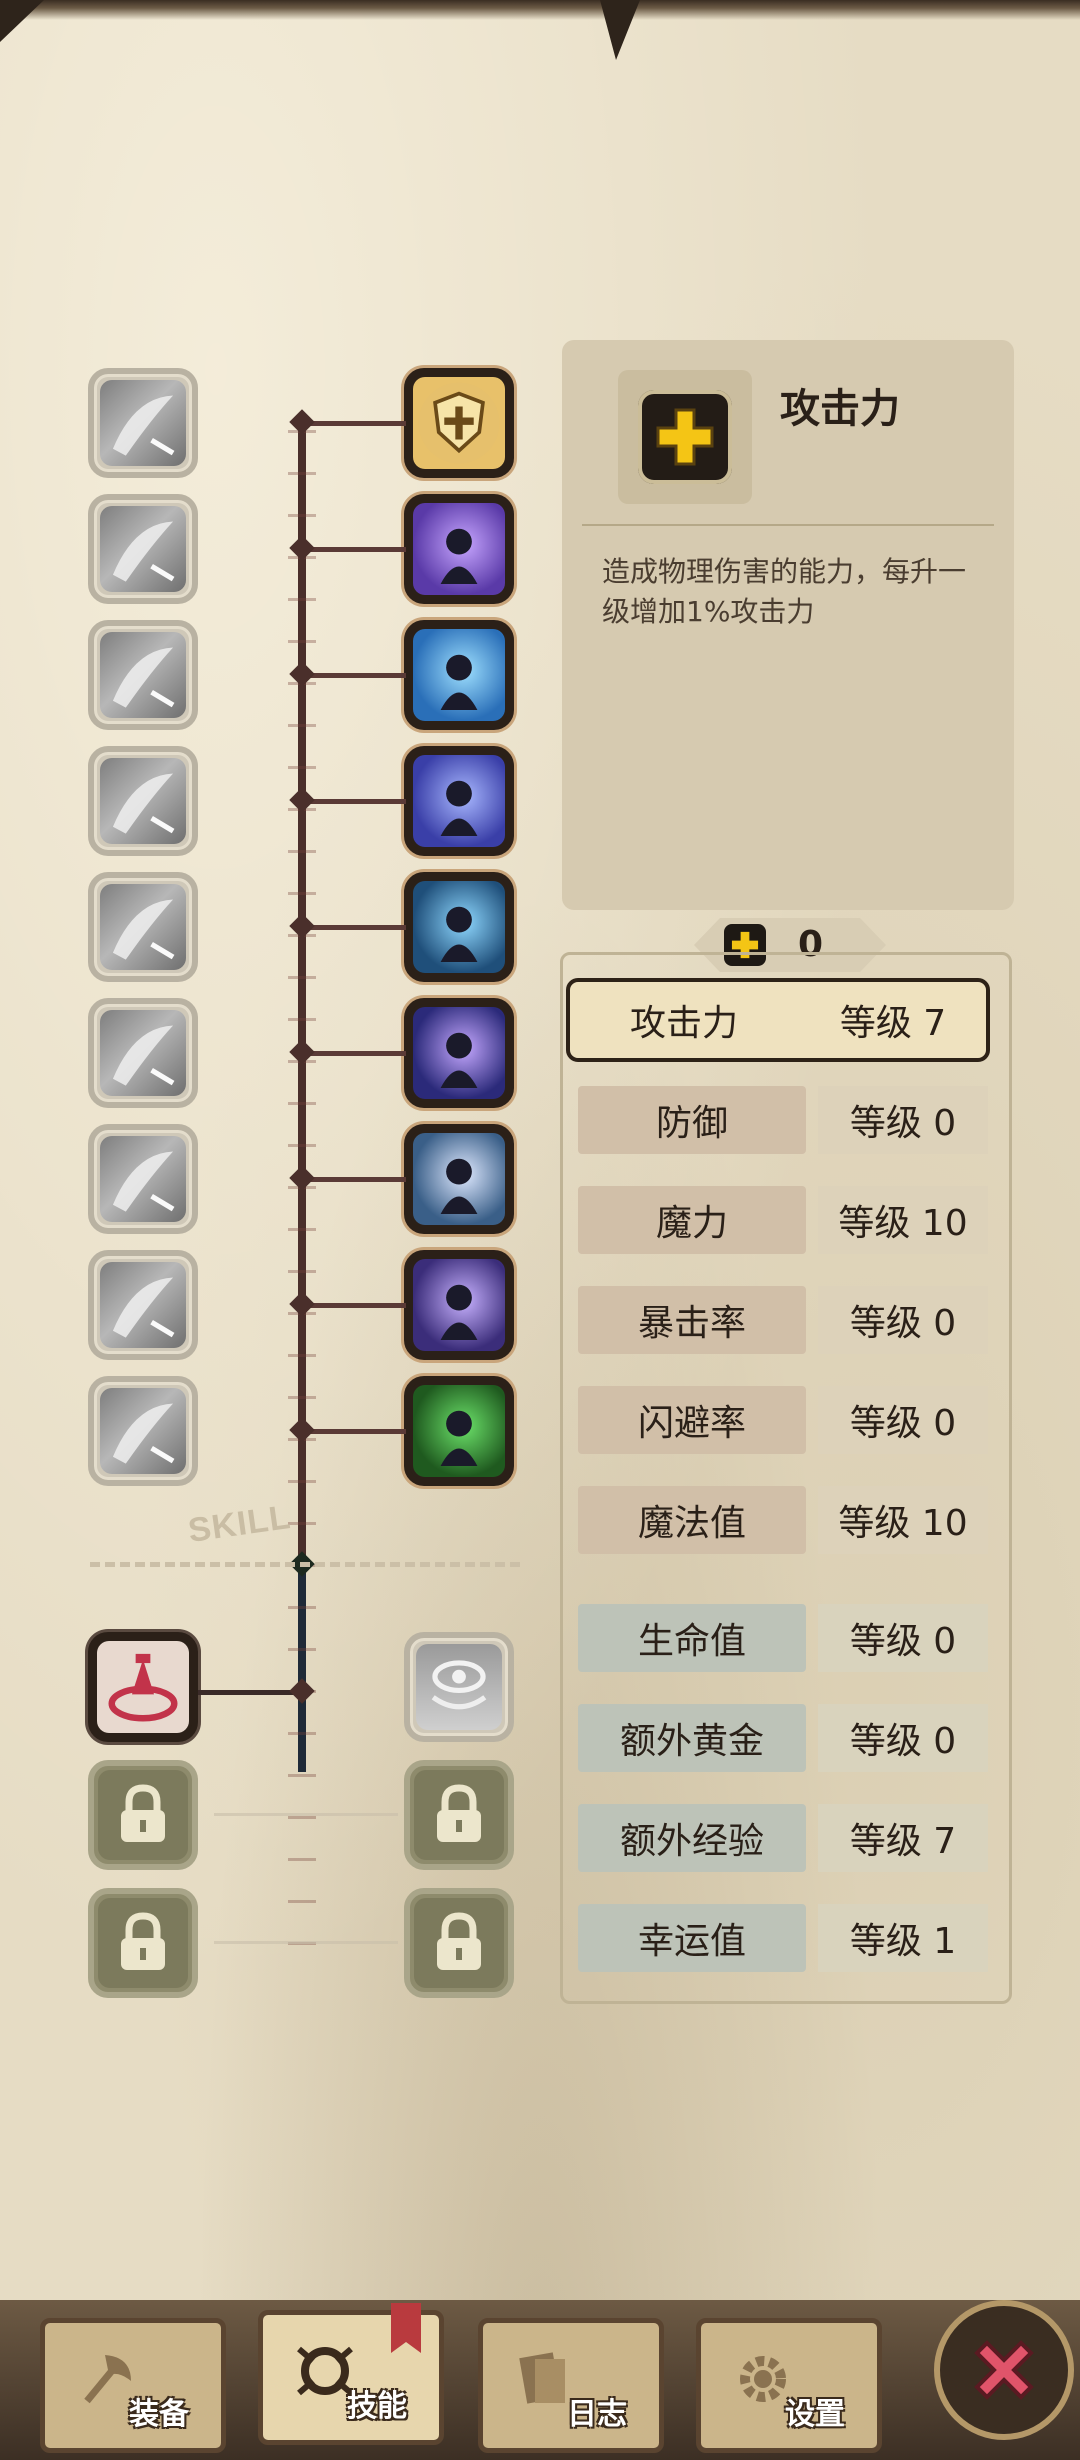  What do you see at coordinates (692, 1220) in the screenshot?
I see `stat-name: 魔力` at bounding box center [692, 1220].